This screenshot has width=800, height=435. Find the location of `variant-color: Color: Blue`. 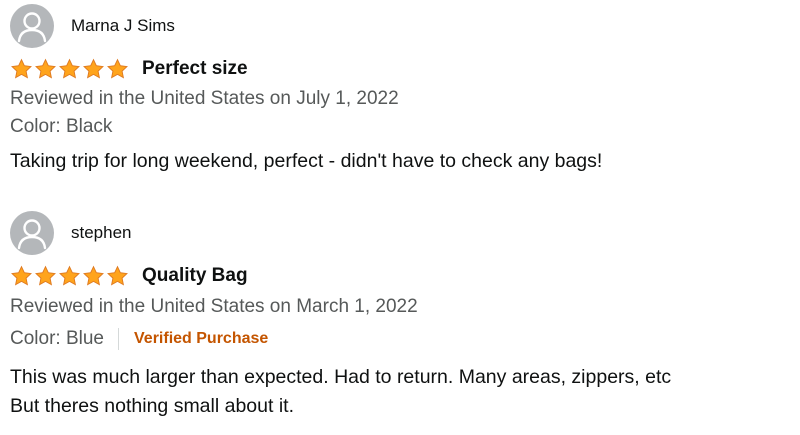

variant-color: Color: Blue is located at coordinates (57, 339).